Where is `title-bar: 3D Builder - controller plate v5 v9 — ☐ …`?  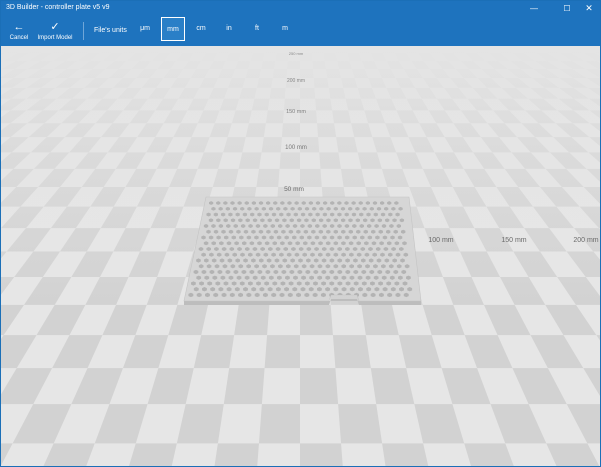
title-bar: 3D Builder - controller plate v5 v9 — ☐ … is located at coordinates (300, 8).